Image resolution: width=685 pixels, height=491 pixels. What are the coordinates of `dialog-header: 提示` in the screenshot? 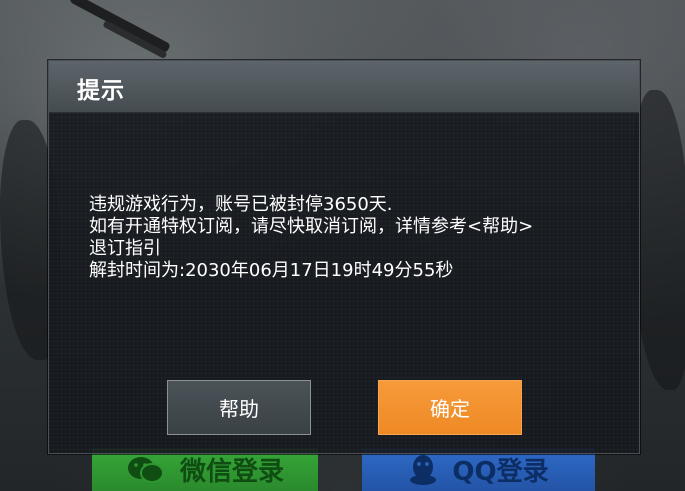 It's located at (344, 87).